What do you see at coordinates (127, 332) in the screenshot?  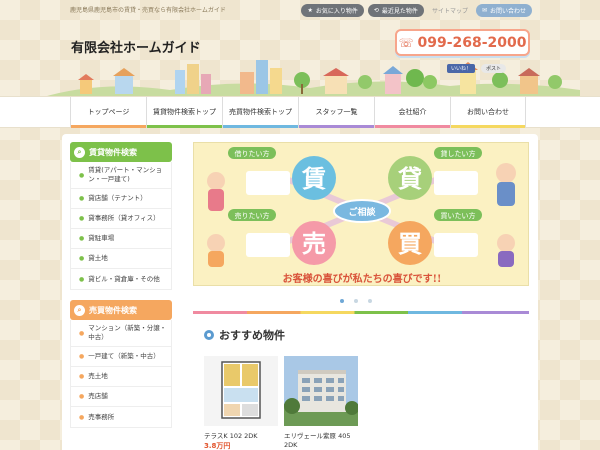 I see `sidebar-item-label: マンション（新築・分譲・中古）` at bounding box center [127, 332].